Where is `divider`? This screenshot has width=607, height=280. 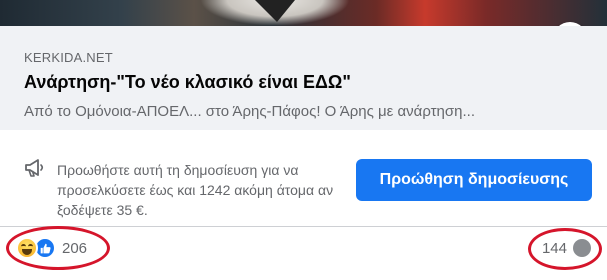 divider is located at coordinates (303, 226).